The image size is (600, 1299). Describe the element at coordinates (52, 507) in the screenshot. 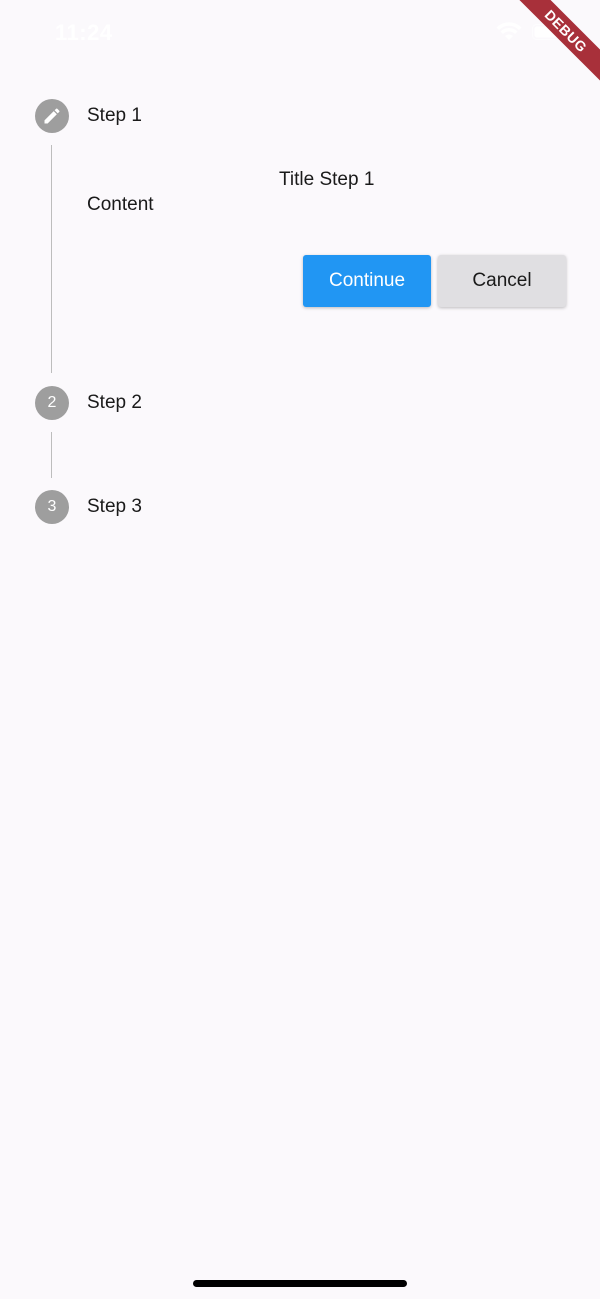

I see `step-3-circle: 3` at that location.